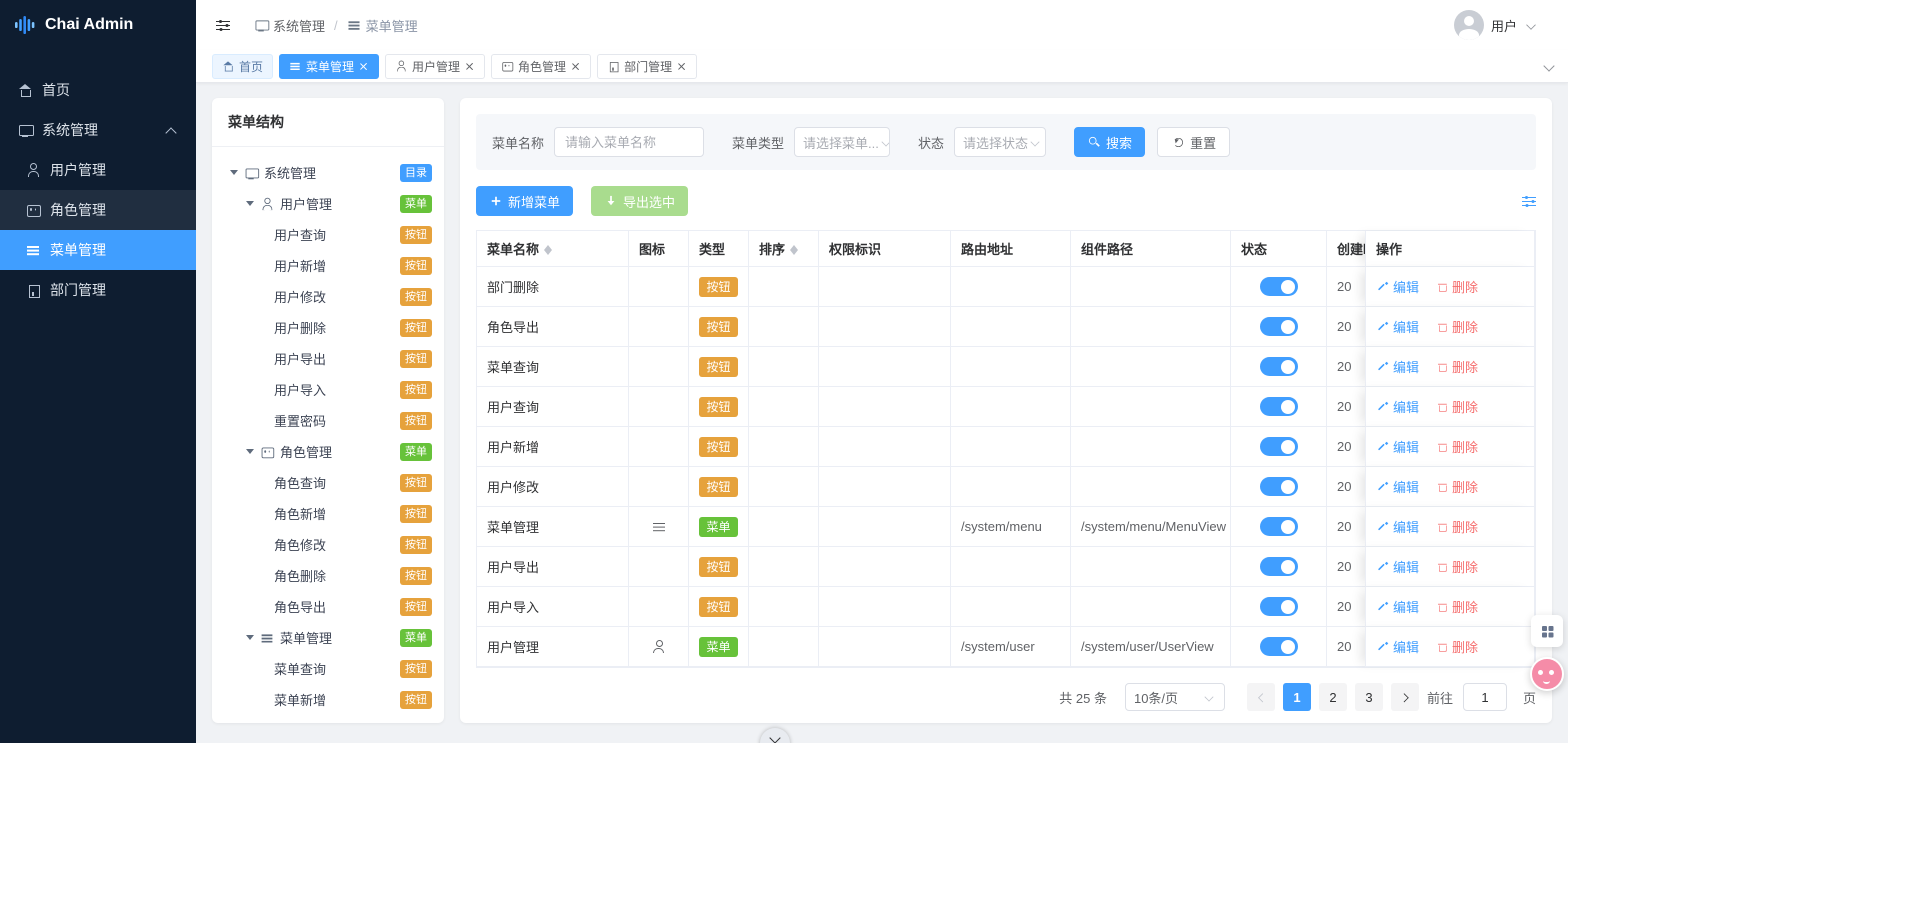 The image size is (1918, 909). Describe the element at coordinates (98, 90) in the screenshot. I see `sidebar-item-home: 首页` at that location.